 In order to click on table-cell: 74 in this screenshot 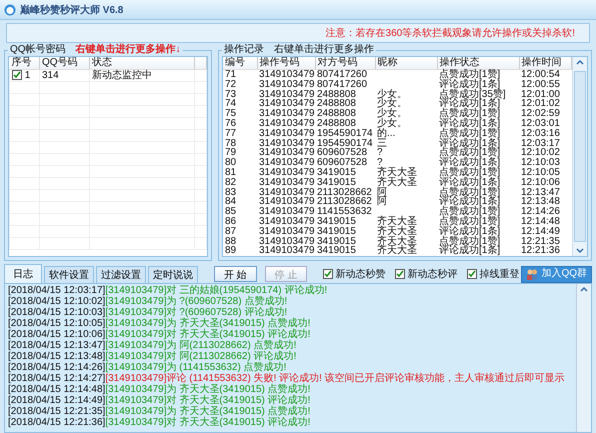, I will do `click(230, 104)`.